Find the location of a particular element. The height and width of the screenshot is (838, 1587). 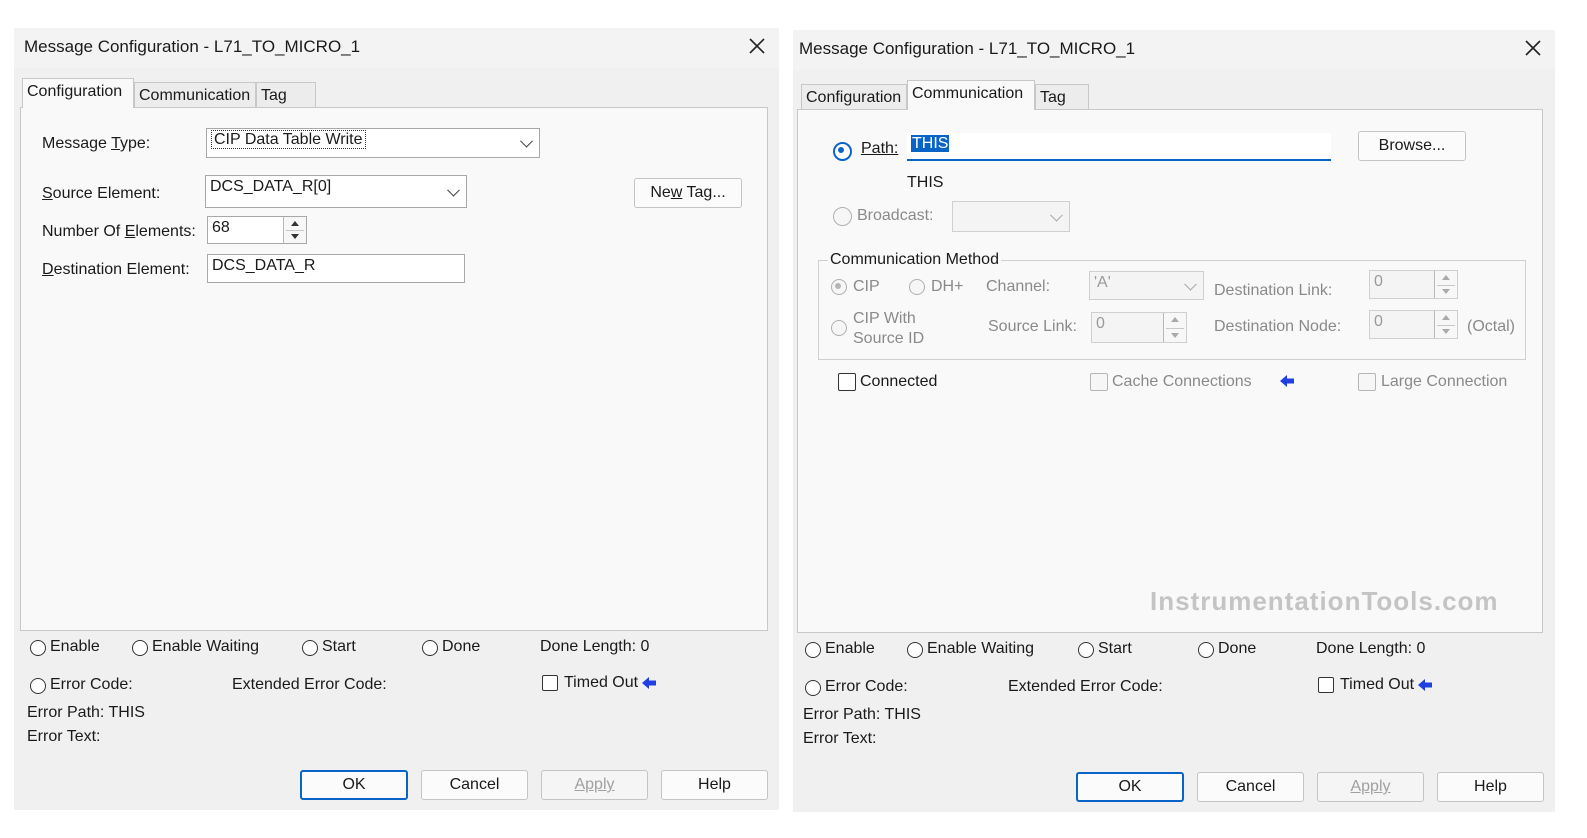

path-label: Path: is located at coordinates (880, 148).